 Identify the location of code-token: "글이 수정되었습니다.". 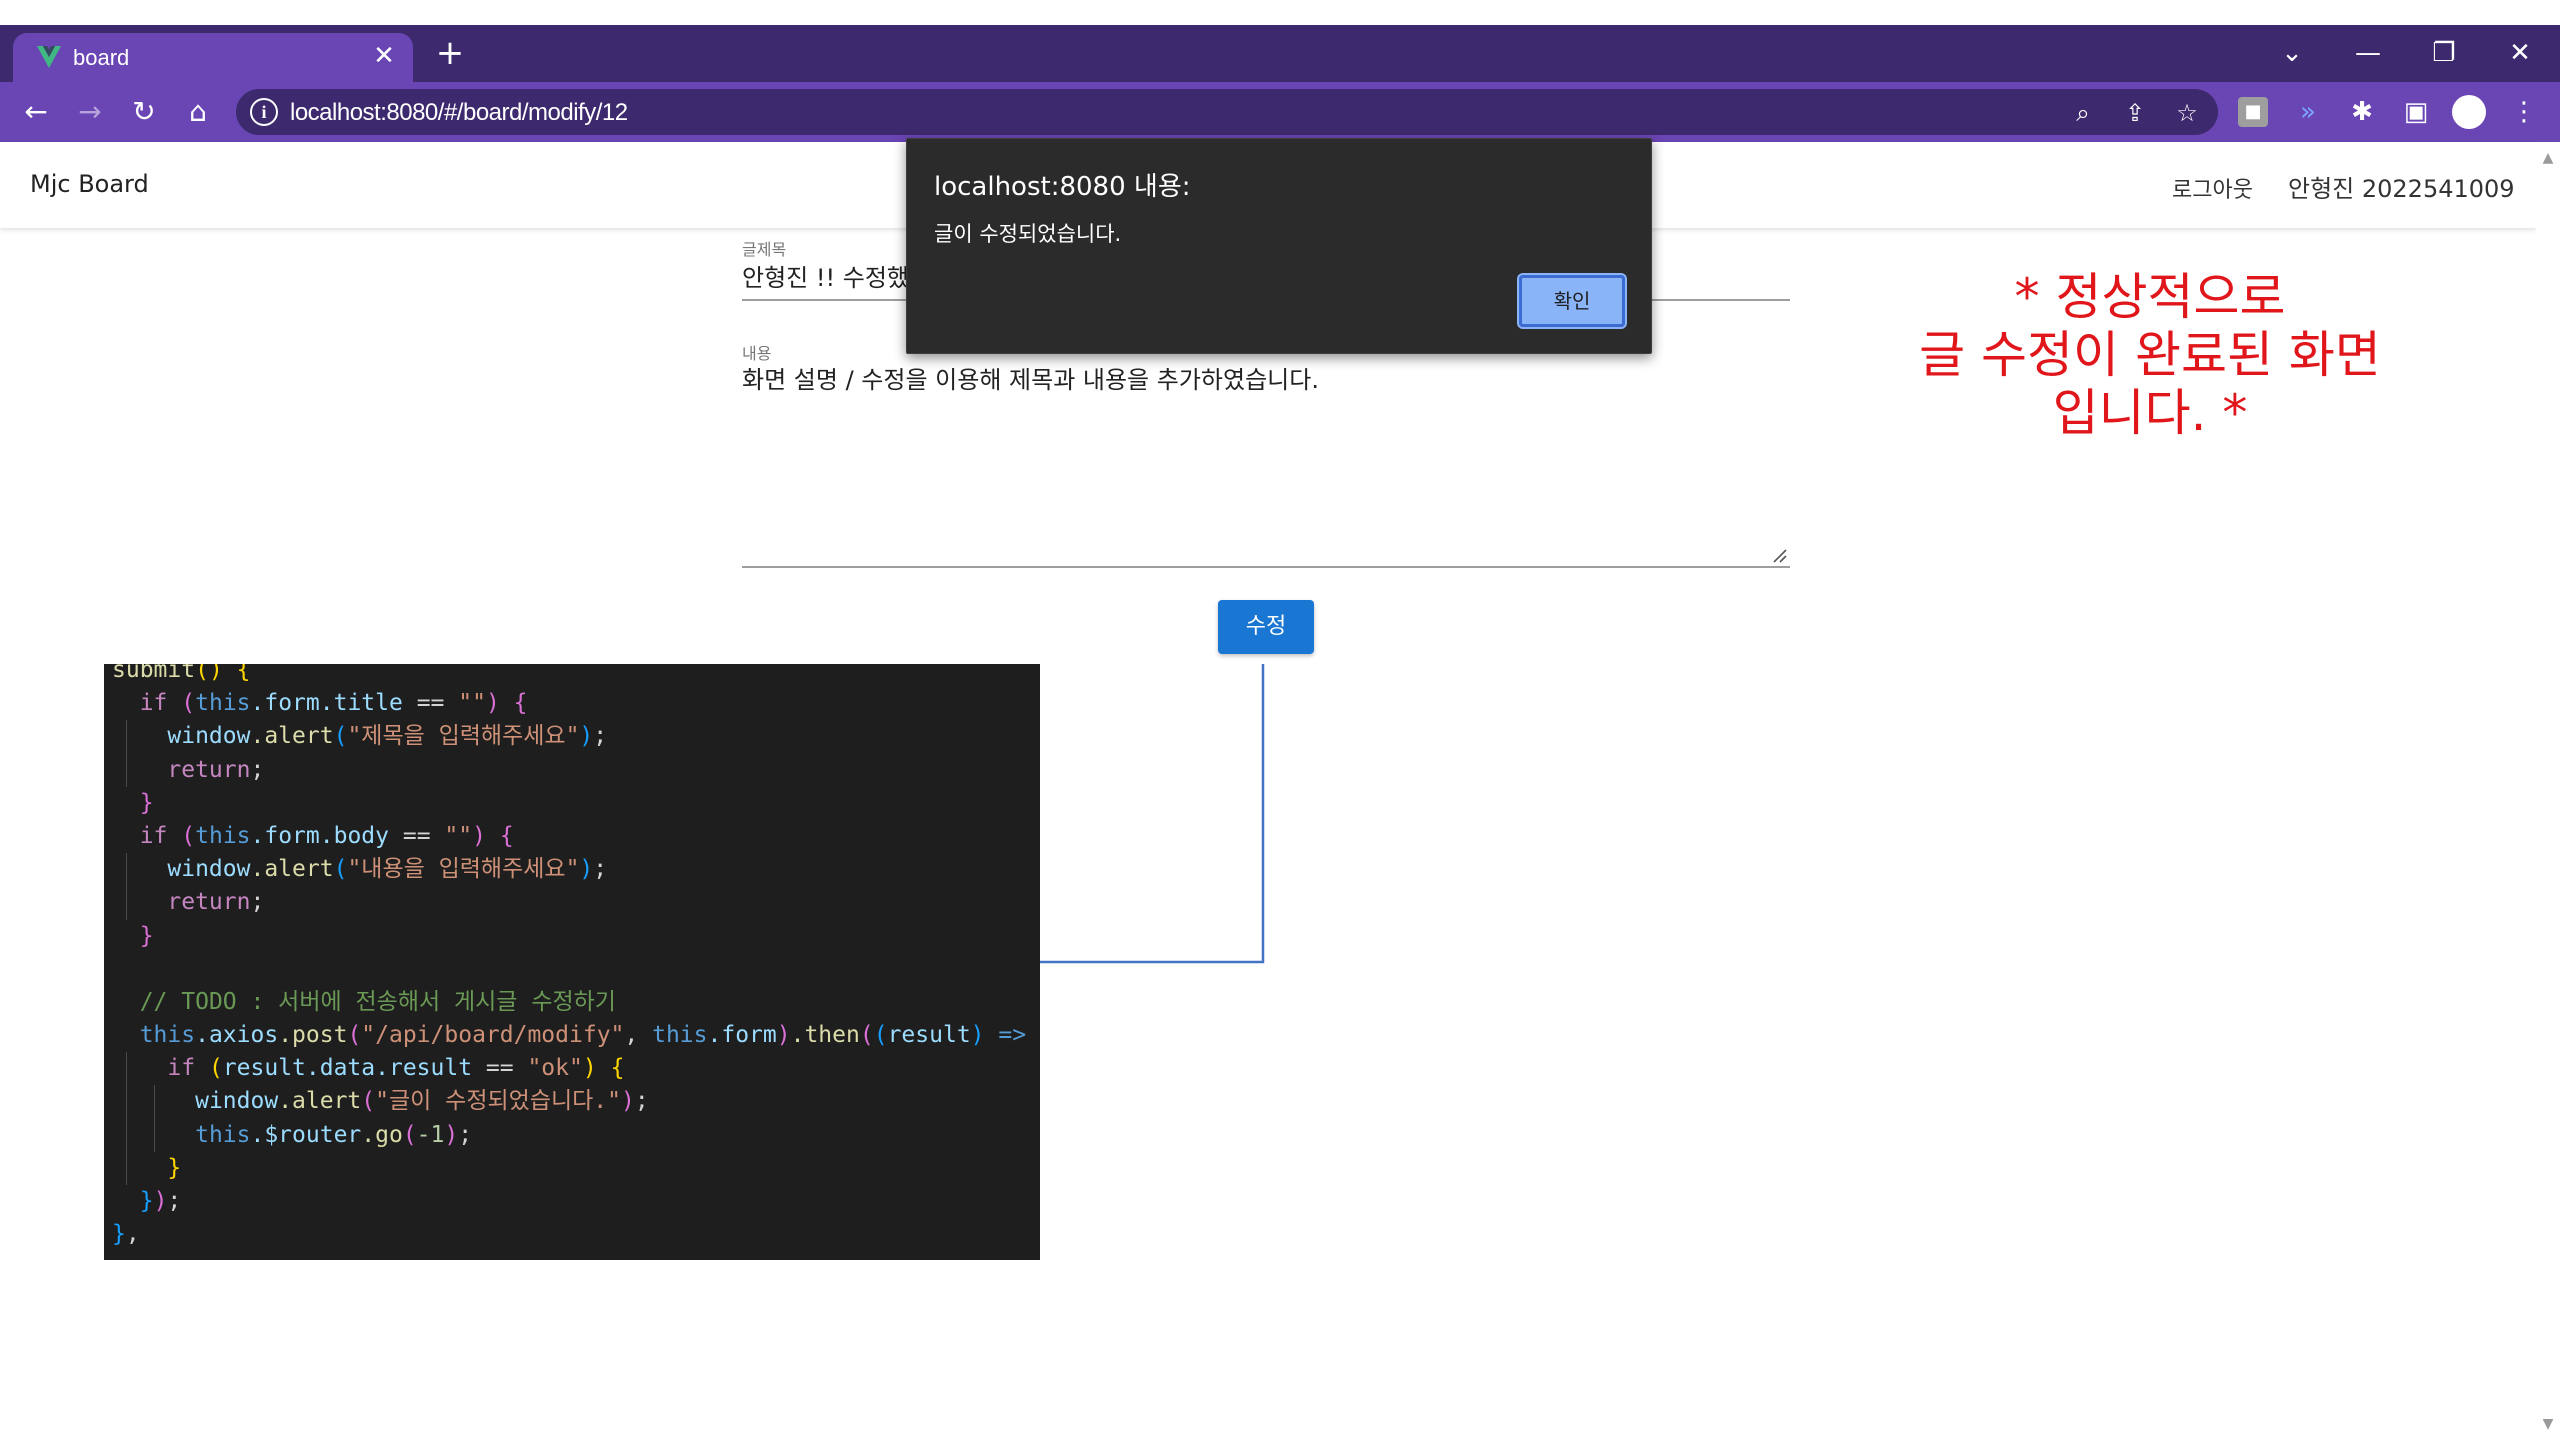
(498, 1101).